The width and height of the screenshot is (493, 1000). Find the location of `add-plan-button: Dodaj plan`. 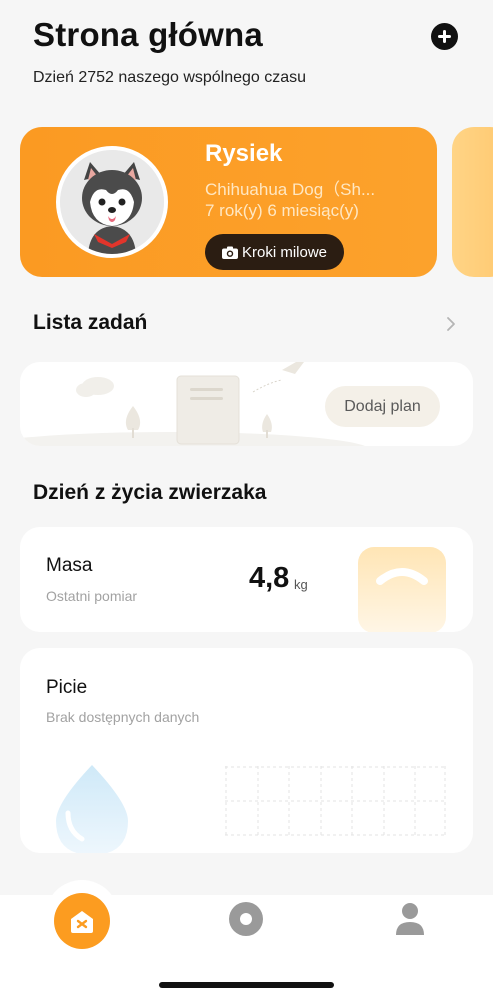

add-plan-button: Dodaj plan is located at coordinates (382, 406).